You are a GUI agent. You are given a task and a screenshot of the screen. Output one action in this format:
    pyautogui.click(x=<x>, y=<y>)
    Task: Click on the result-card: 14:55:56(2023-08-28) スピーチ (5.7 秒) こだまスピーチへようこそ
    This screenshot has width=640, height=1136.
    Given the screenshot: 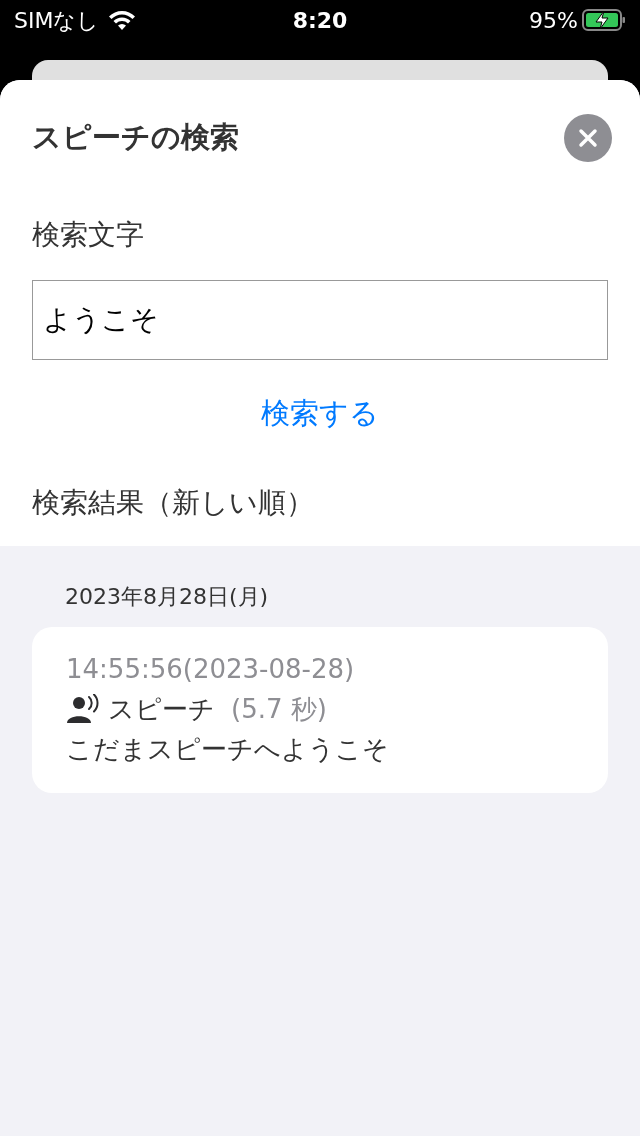 What is the action you would take?
    pyautogui.click(x=320, y=709)
    